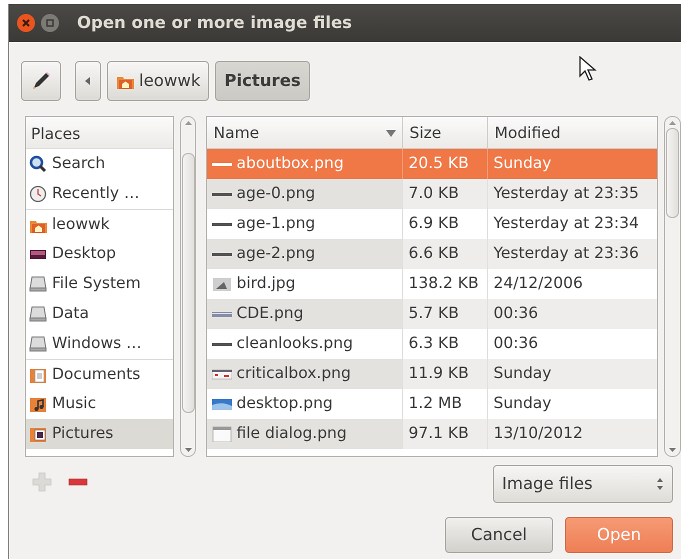  I want to click on close-icon, so click(26, 23).